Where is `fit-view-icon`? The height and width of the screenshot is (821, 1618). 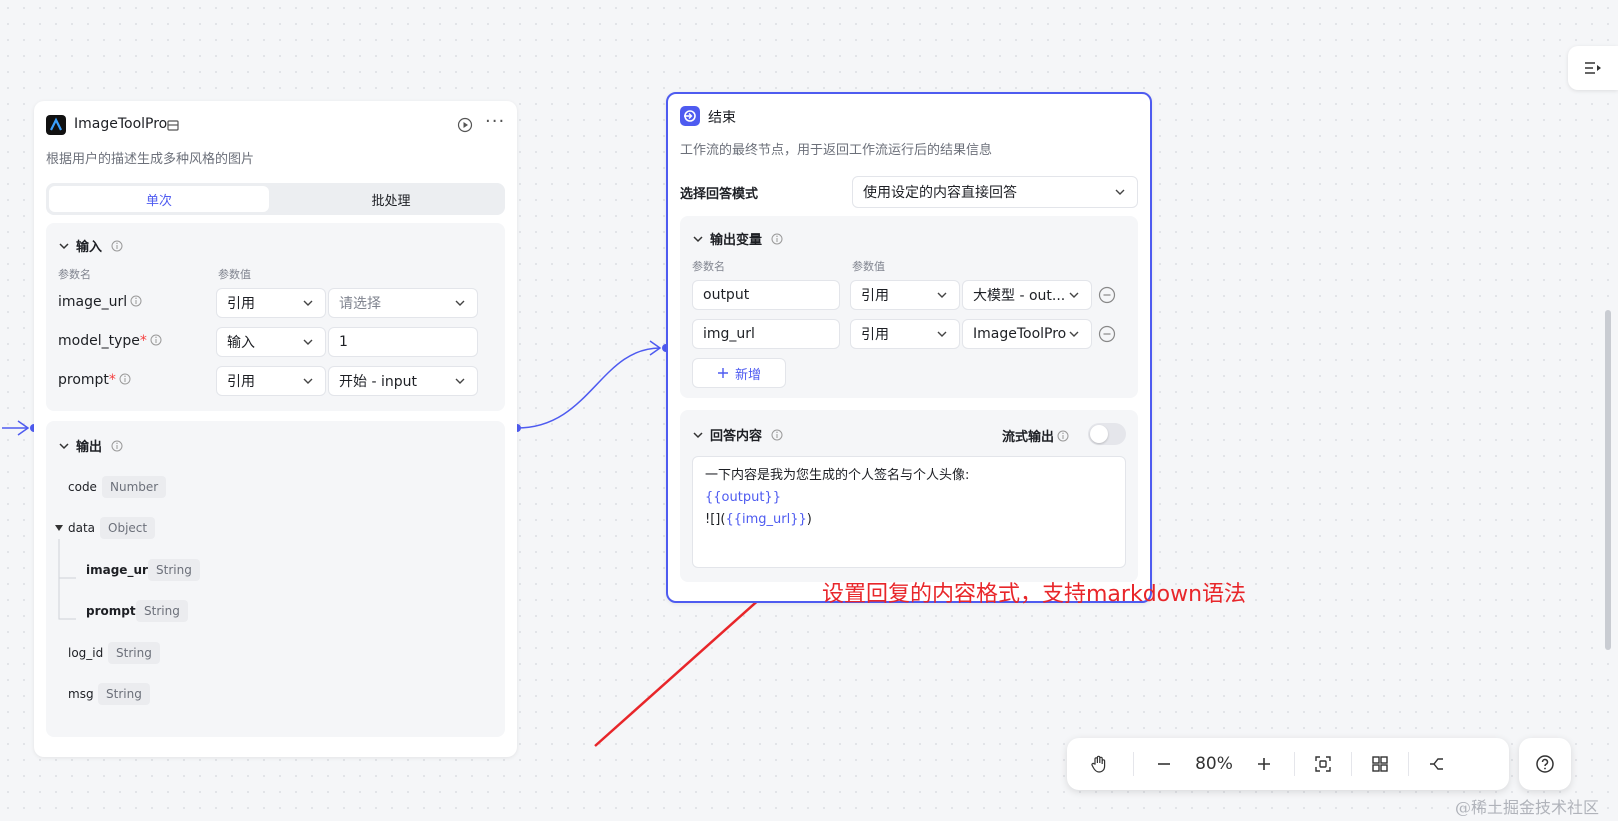 fit-view-icon is located at coordinates (1323, 764).